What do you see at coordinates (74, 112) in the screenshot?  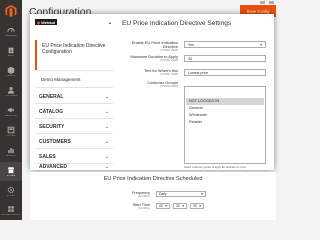 I see `section-catalog: CATALOG ⌄` at bounding box center [74, 112].